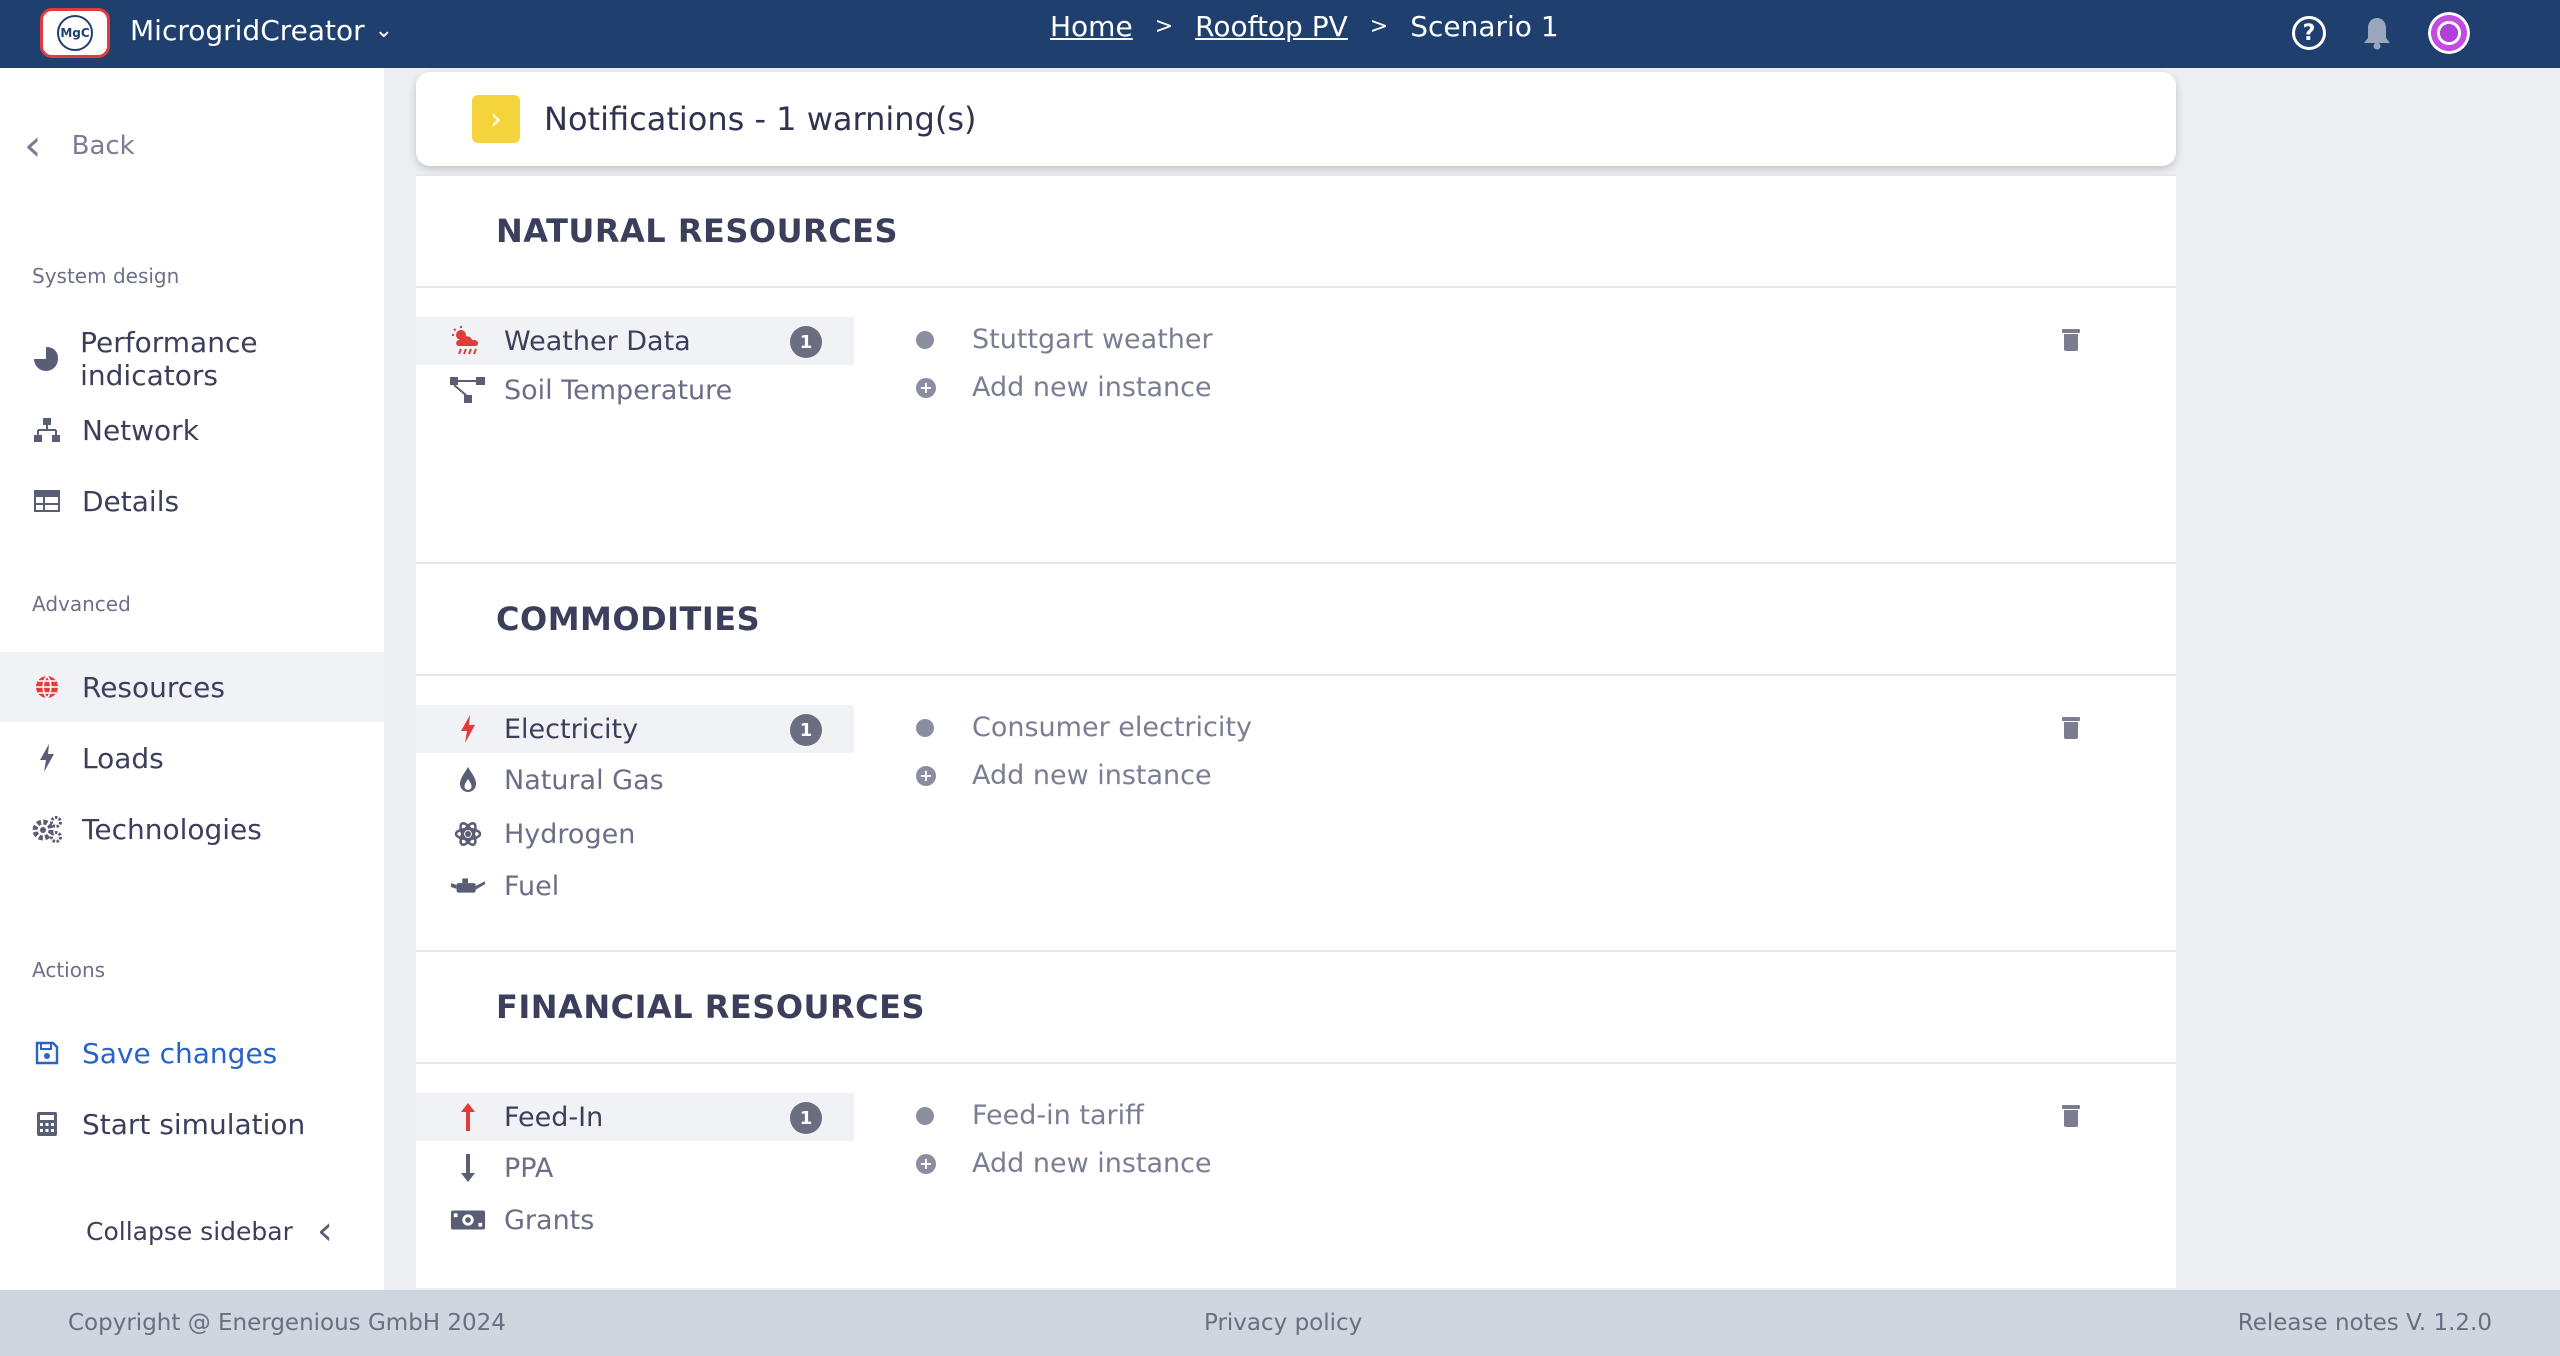 This screenshot has height=1356, width=2560. I want to click on breadcrumb: Home > Rooftop PV > Scenario 1, so click(1304, 26).